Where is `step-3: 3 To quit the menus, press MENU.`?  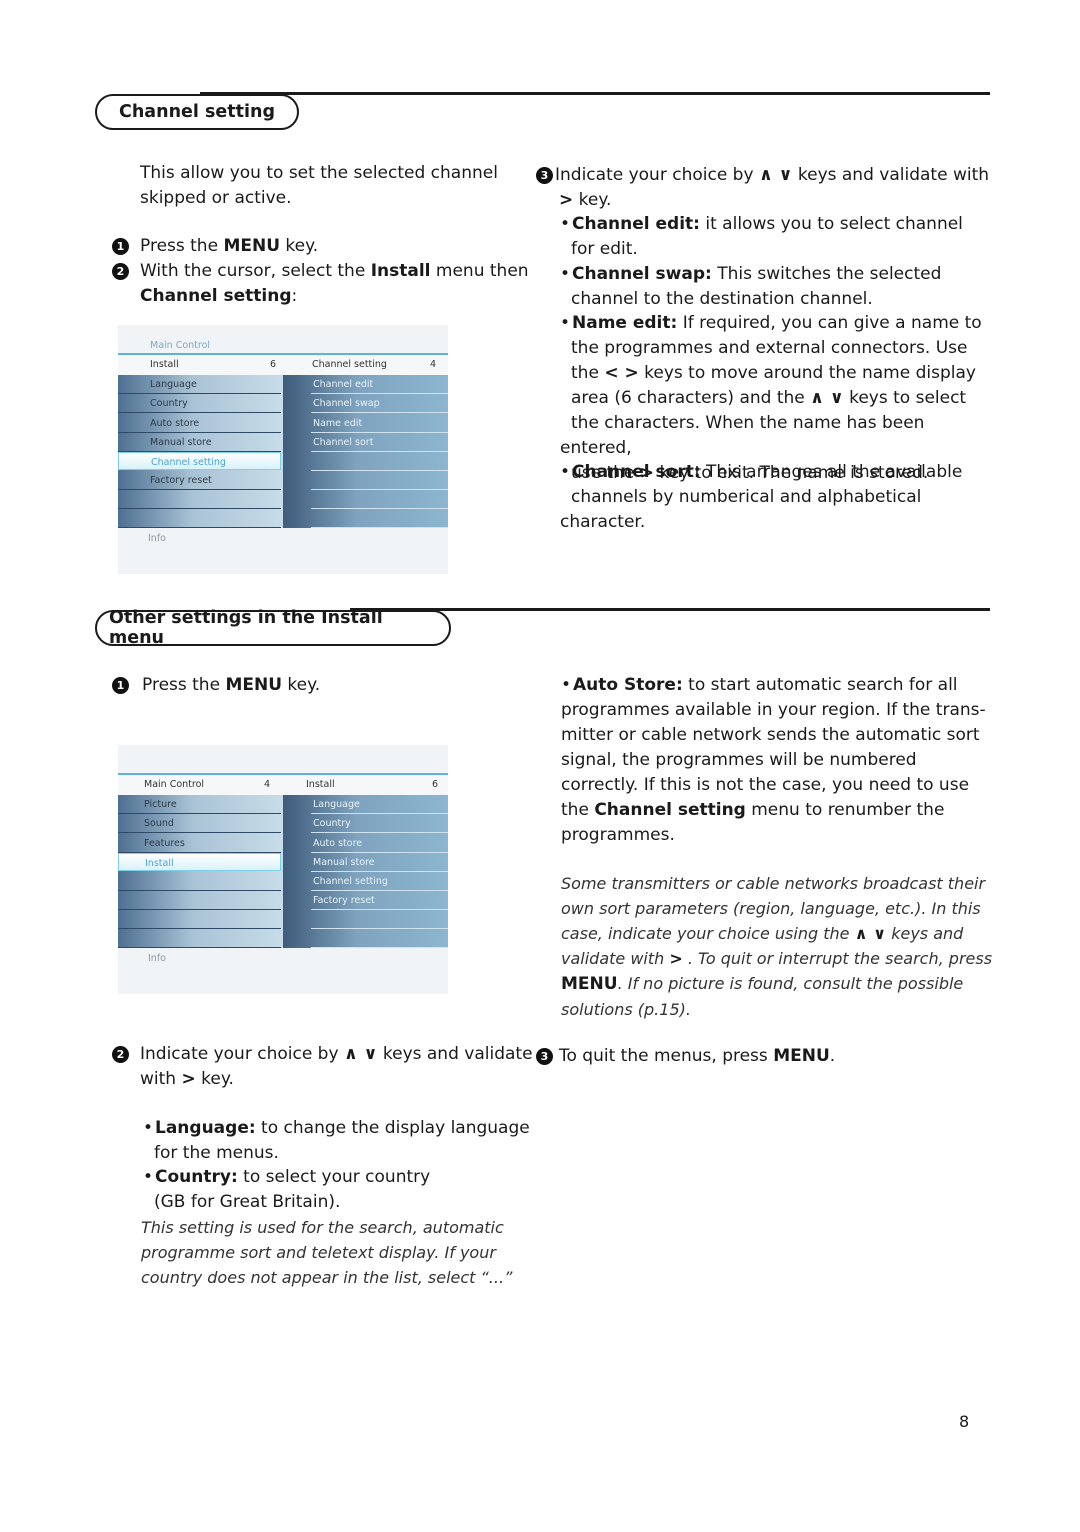
step-3: 3 To quit the menus, press MENU. is located at coordinates (756, 1056).